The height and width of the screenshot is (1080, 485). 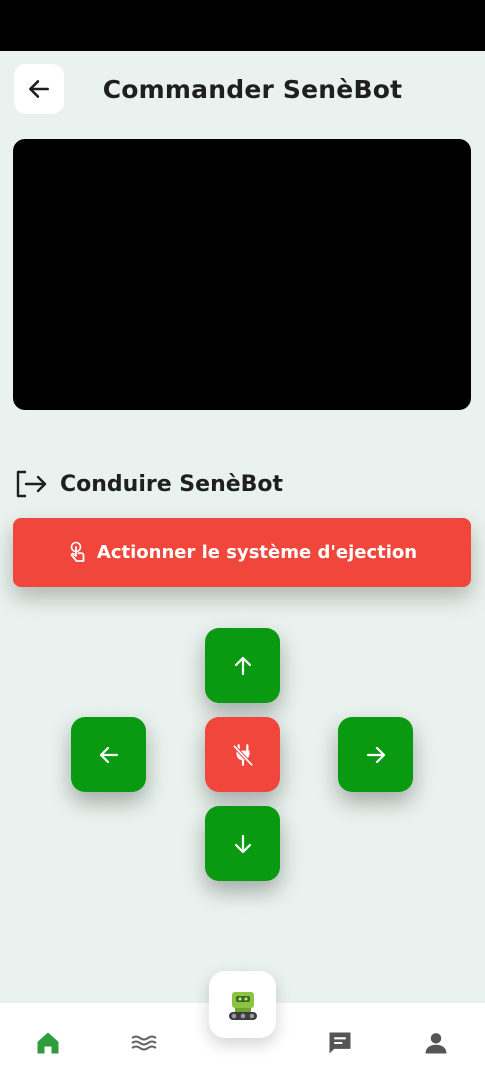 I want to click on home-icon, so click(x=48, y=1043).